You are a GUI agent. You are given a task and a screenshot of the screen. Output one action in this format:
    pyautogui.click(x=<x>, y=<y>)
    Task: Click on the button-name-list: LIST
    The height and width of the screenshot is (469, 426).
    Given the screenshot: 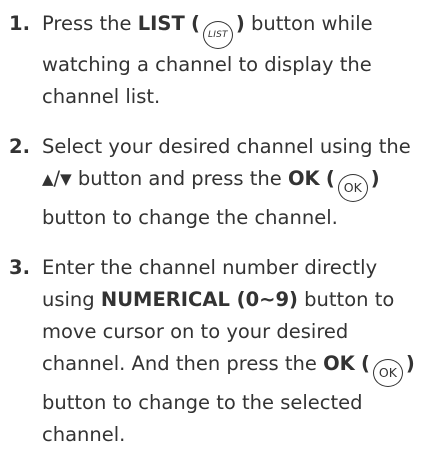 What is the action you would take?
    pyautogui.click(x=161, y=23)
    